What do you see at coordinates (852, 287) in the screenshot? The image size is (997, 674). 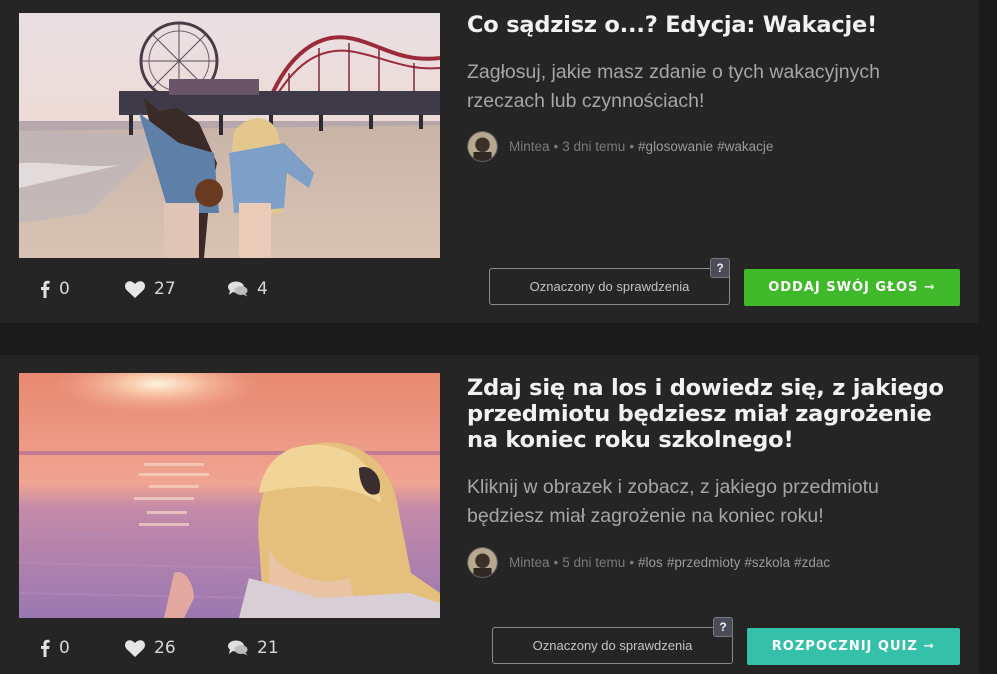 I see `vote-button: ODDAJ SWÓJ GŁOS ➞` at bounding box center [852, 287].